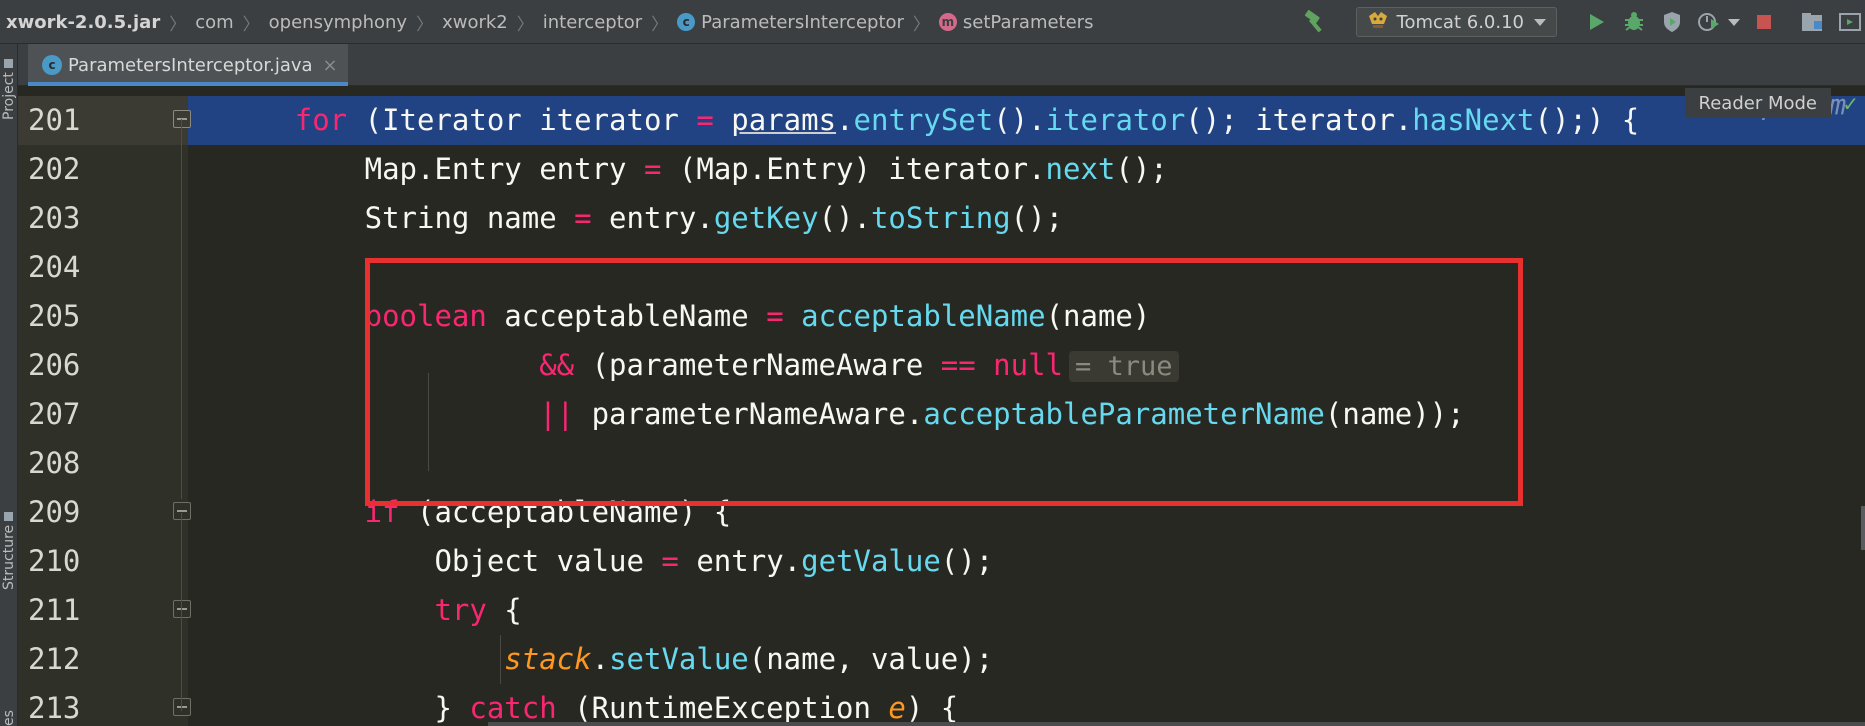 The height and width of the screenshot is (726, 1865). Describe the element at coordinates (1315, 22) in the screenshot. I see `build-hammer-icon` at that location.